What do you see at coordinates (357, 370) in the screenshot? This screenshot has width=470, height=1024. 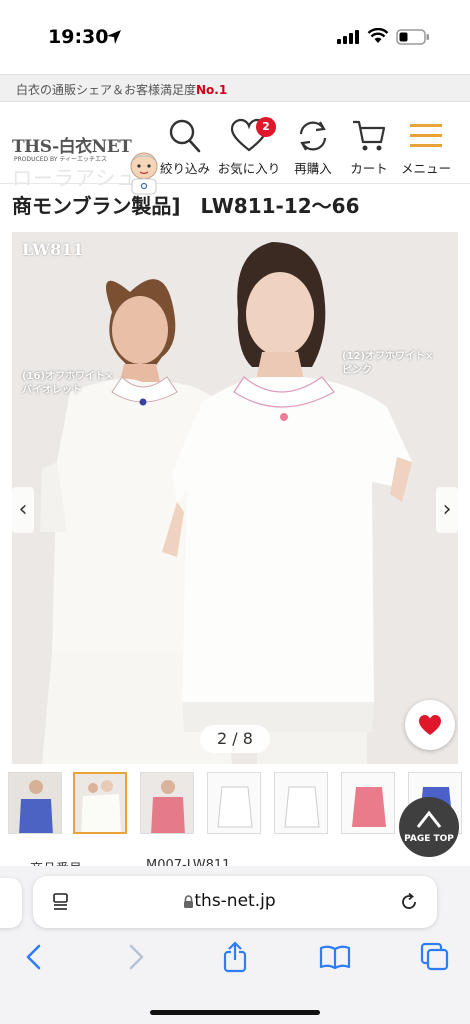 I see `color-label-right-2: ピンク` at bounding box center [357, 370].